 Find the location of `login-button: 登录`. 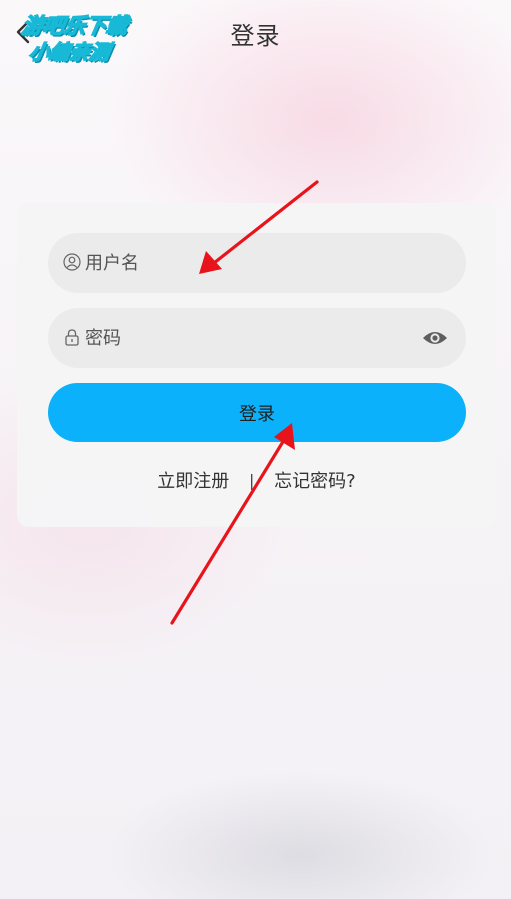

login-button: 登录 is located at coordinates (257, 412).